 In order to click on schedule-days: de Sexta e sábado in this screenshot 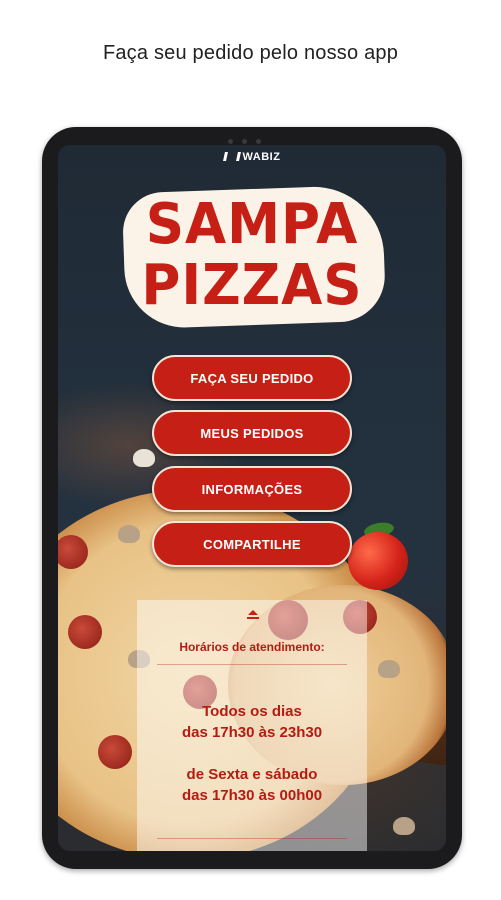, I will do `click(252, 774)`.